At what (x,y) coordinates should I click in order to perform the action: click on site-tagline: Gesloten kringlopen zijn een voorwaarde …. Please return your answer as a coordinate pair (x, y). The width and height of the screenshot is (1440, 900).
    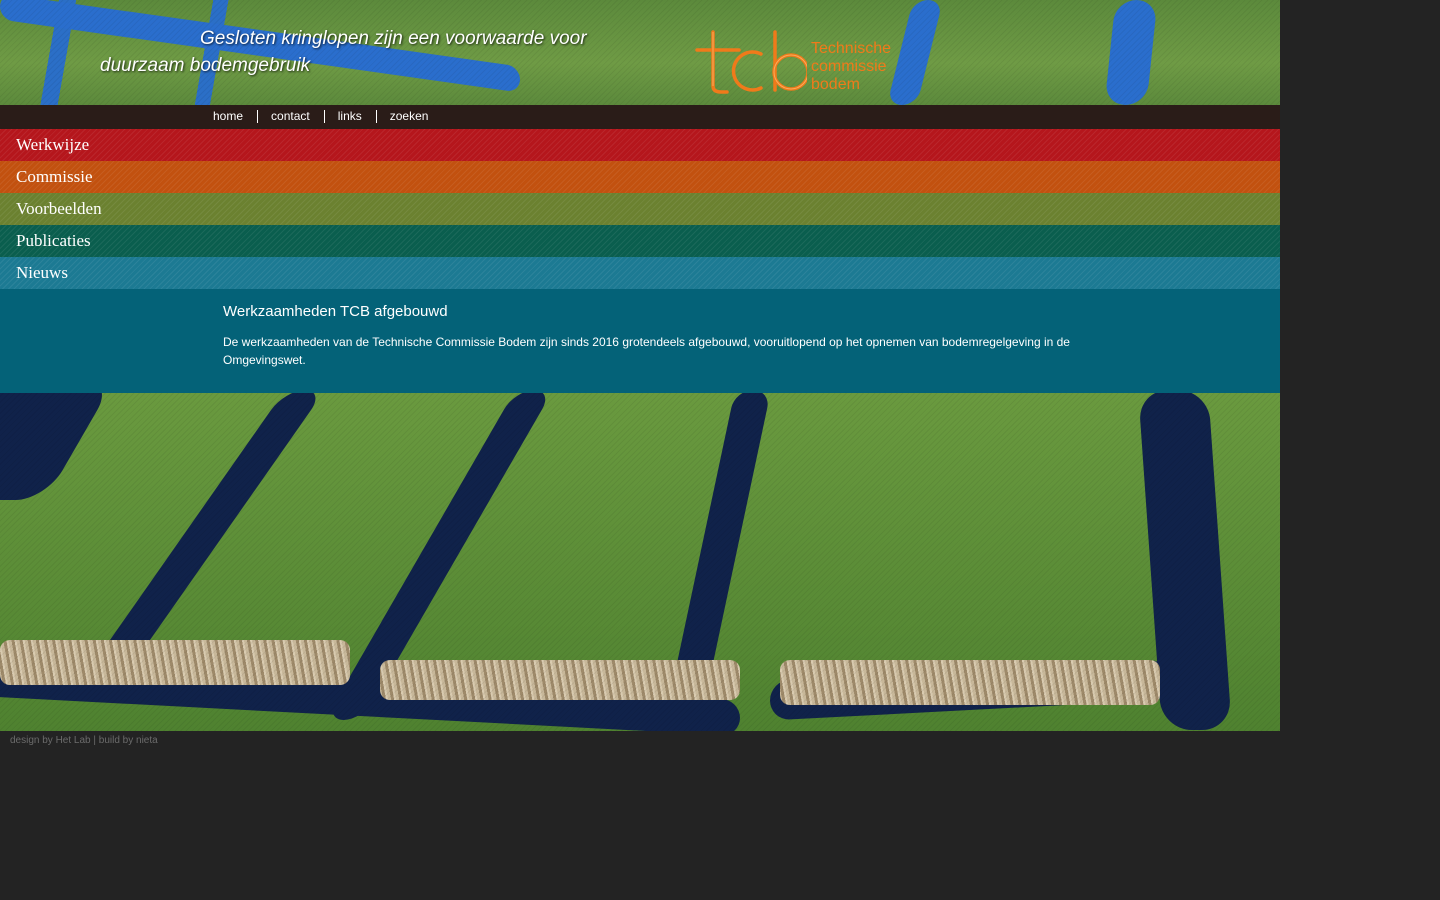
    Looking at the image, I should click on (343, 52).